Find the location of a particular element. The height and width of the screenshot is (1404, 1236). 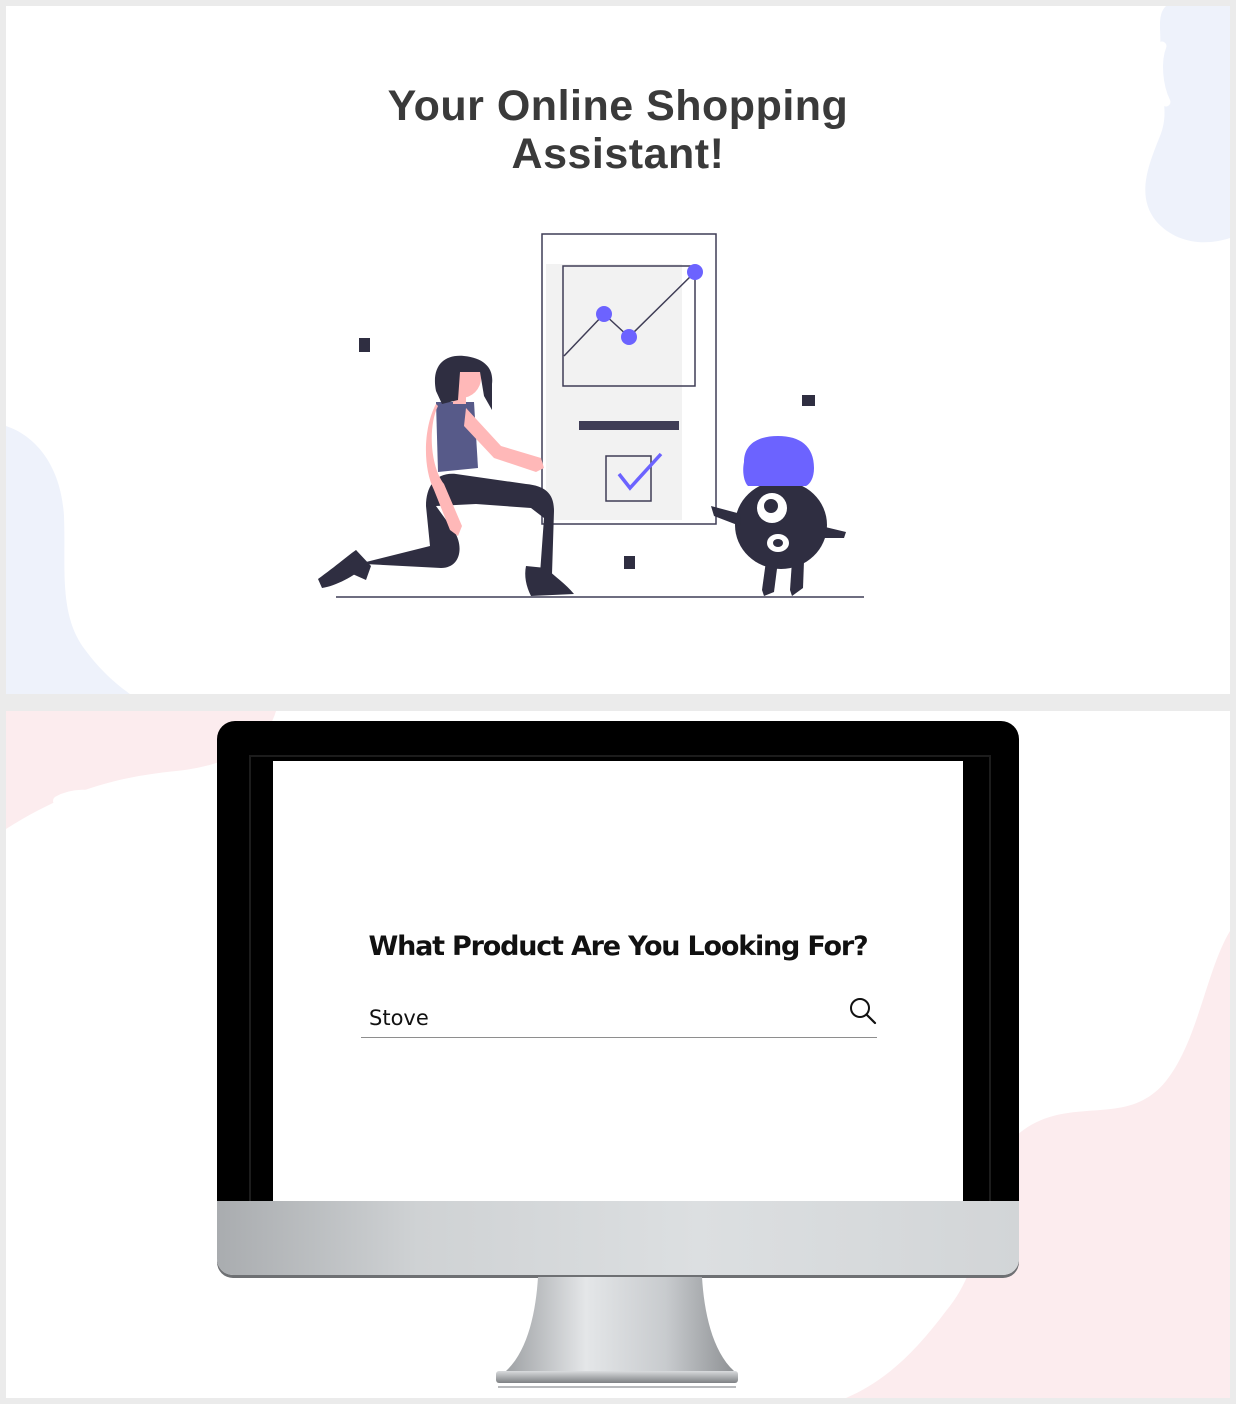

shopping-assistant-illustration is located at coordinates (591, 415).